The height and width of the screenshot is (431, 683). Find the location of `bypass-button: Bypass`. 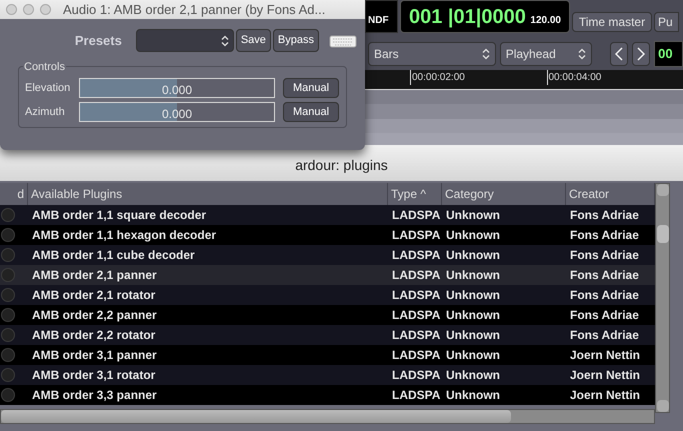

bypass-button: Bypass is located at coordinates (295, 40).